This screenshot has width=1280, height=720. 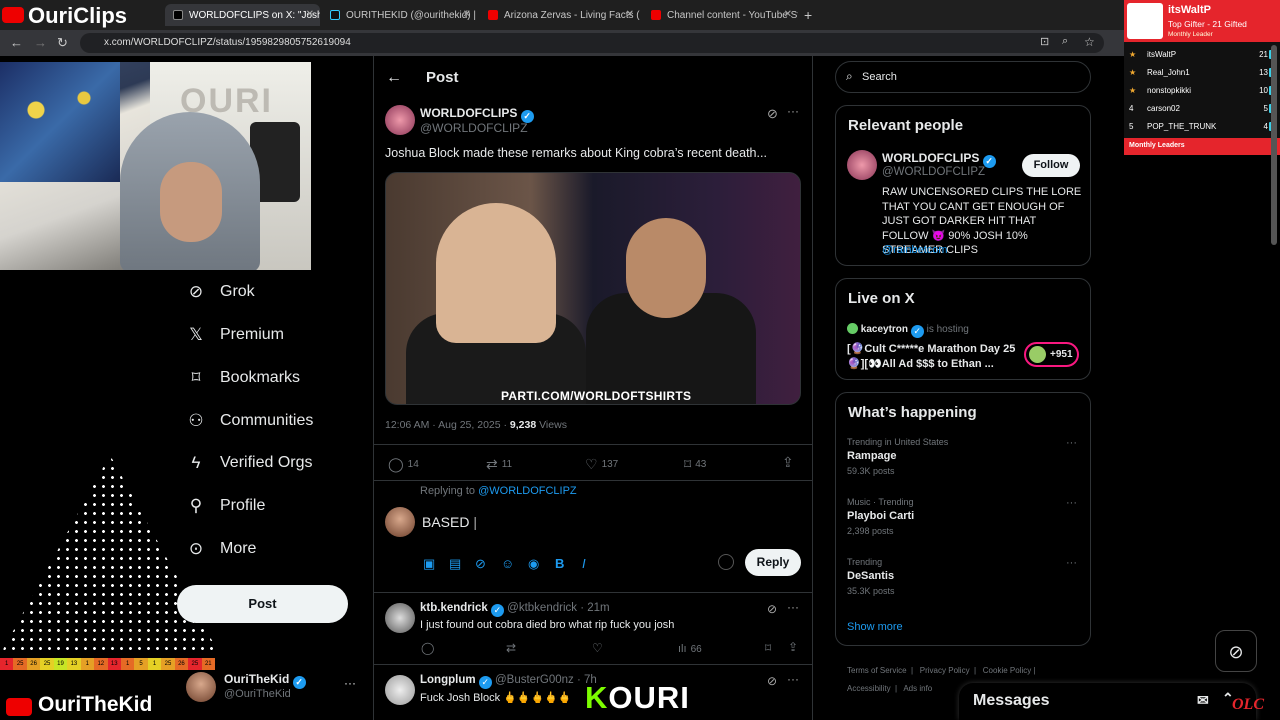 What do you see at coordinates (877, 670) in the screenshot?
I see `footer-link: Terms of Service` at bounding box center [877, 670].